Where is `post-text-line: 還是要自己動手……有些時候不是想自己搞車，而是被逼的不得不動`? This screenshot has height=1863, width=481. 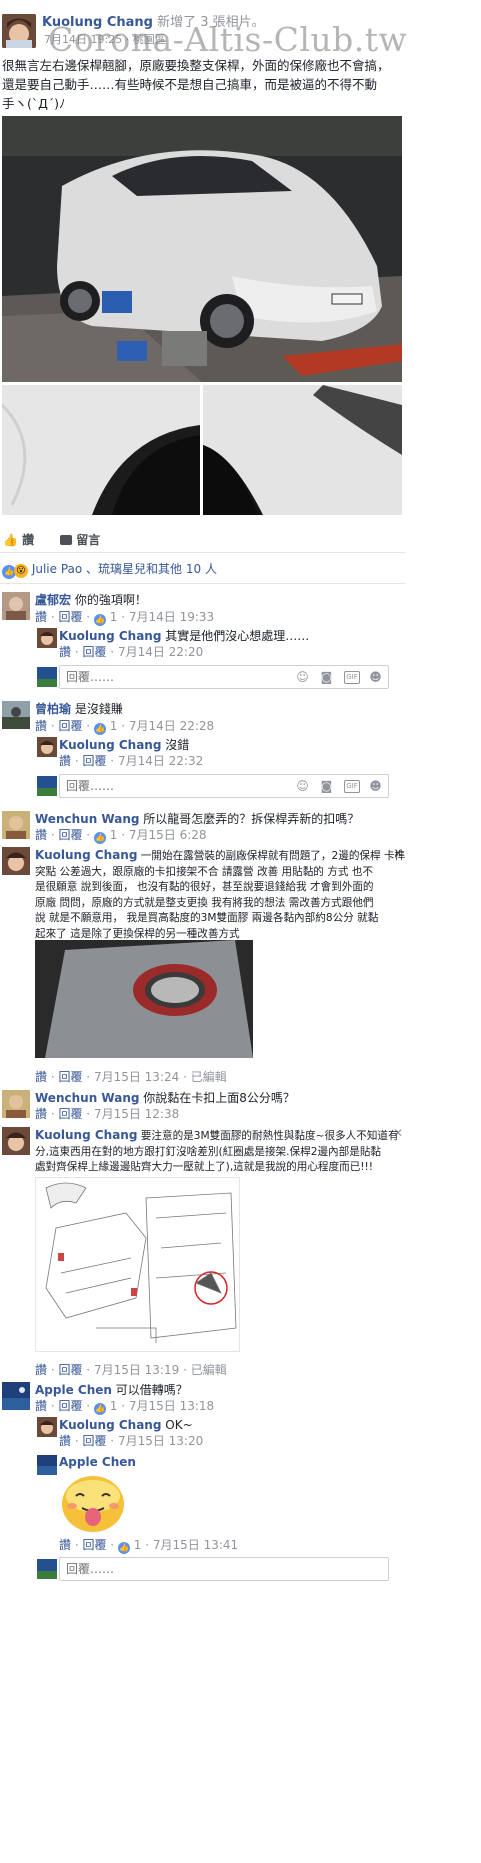 post-text-line: 還是要自己動手……有些時候不是想自己搞車，而是被逼的不得不動 is located at coordinates (190, 84).